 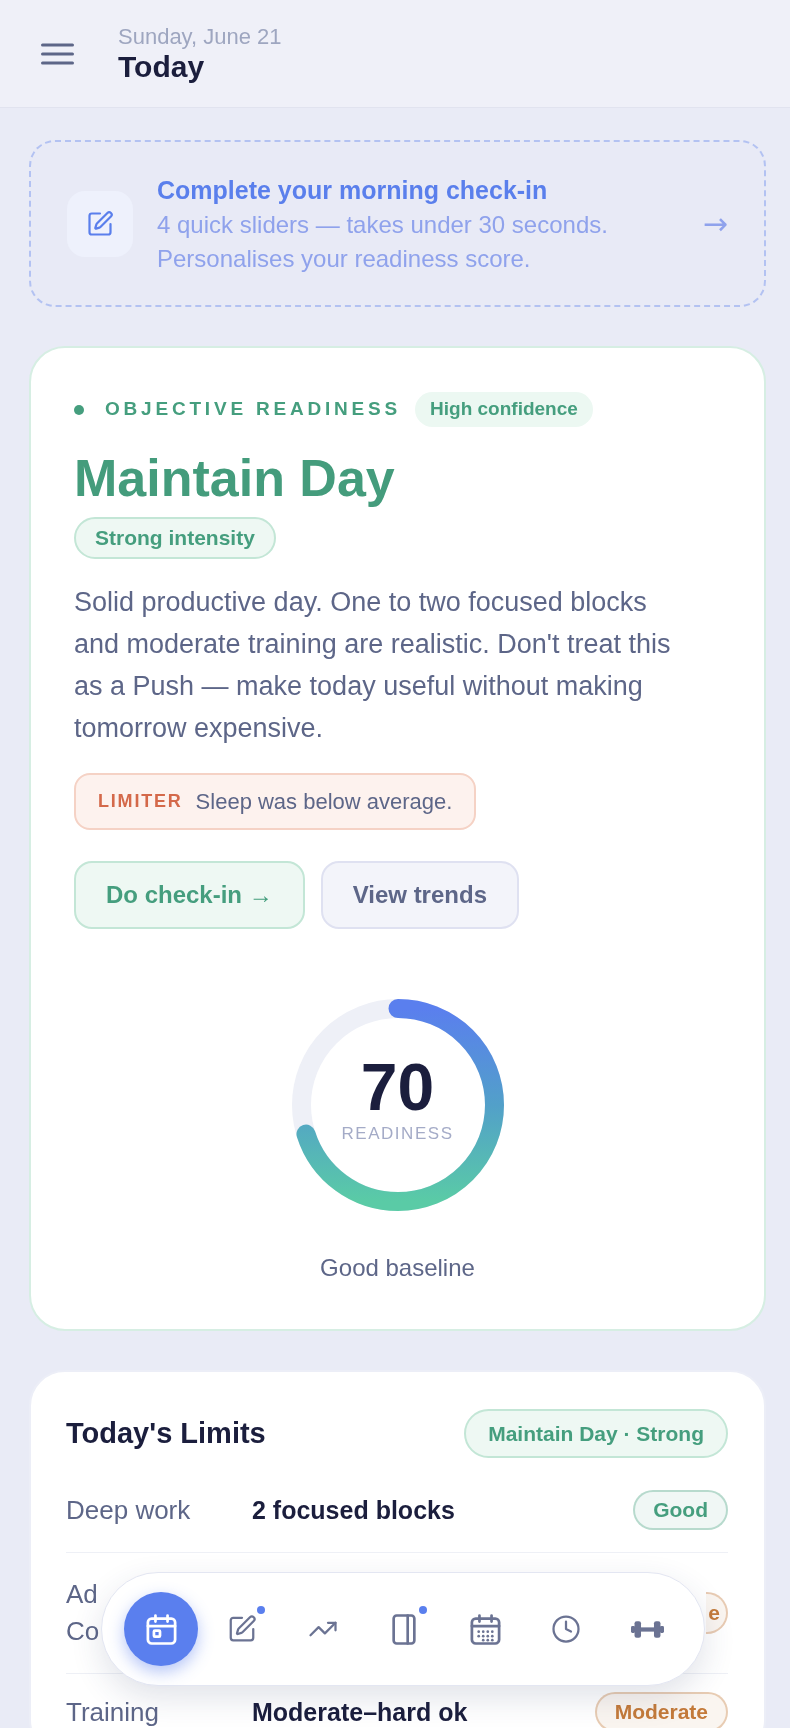 I want to click on score-value: 70, so click(x=397, y=1087).